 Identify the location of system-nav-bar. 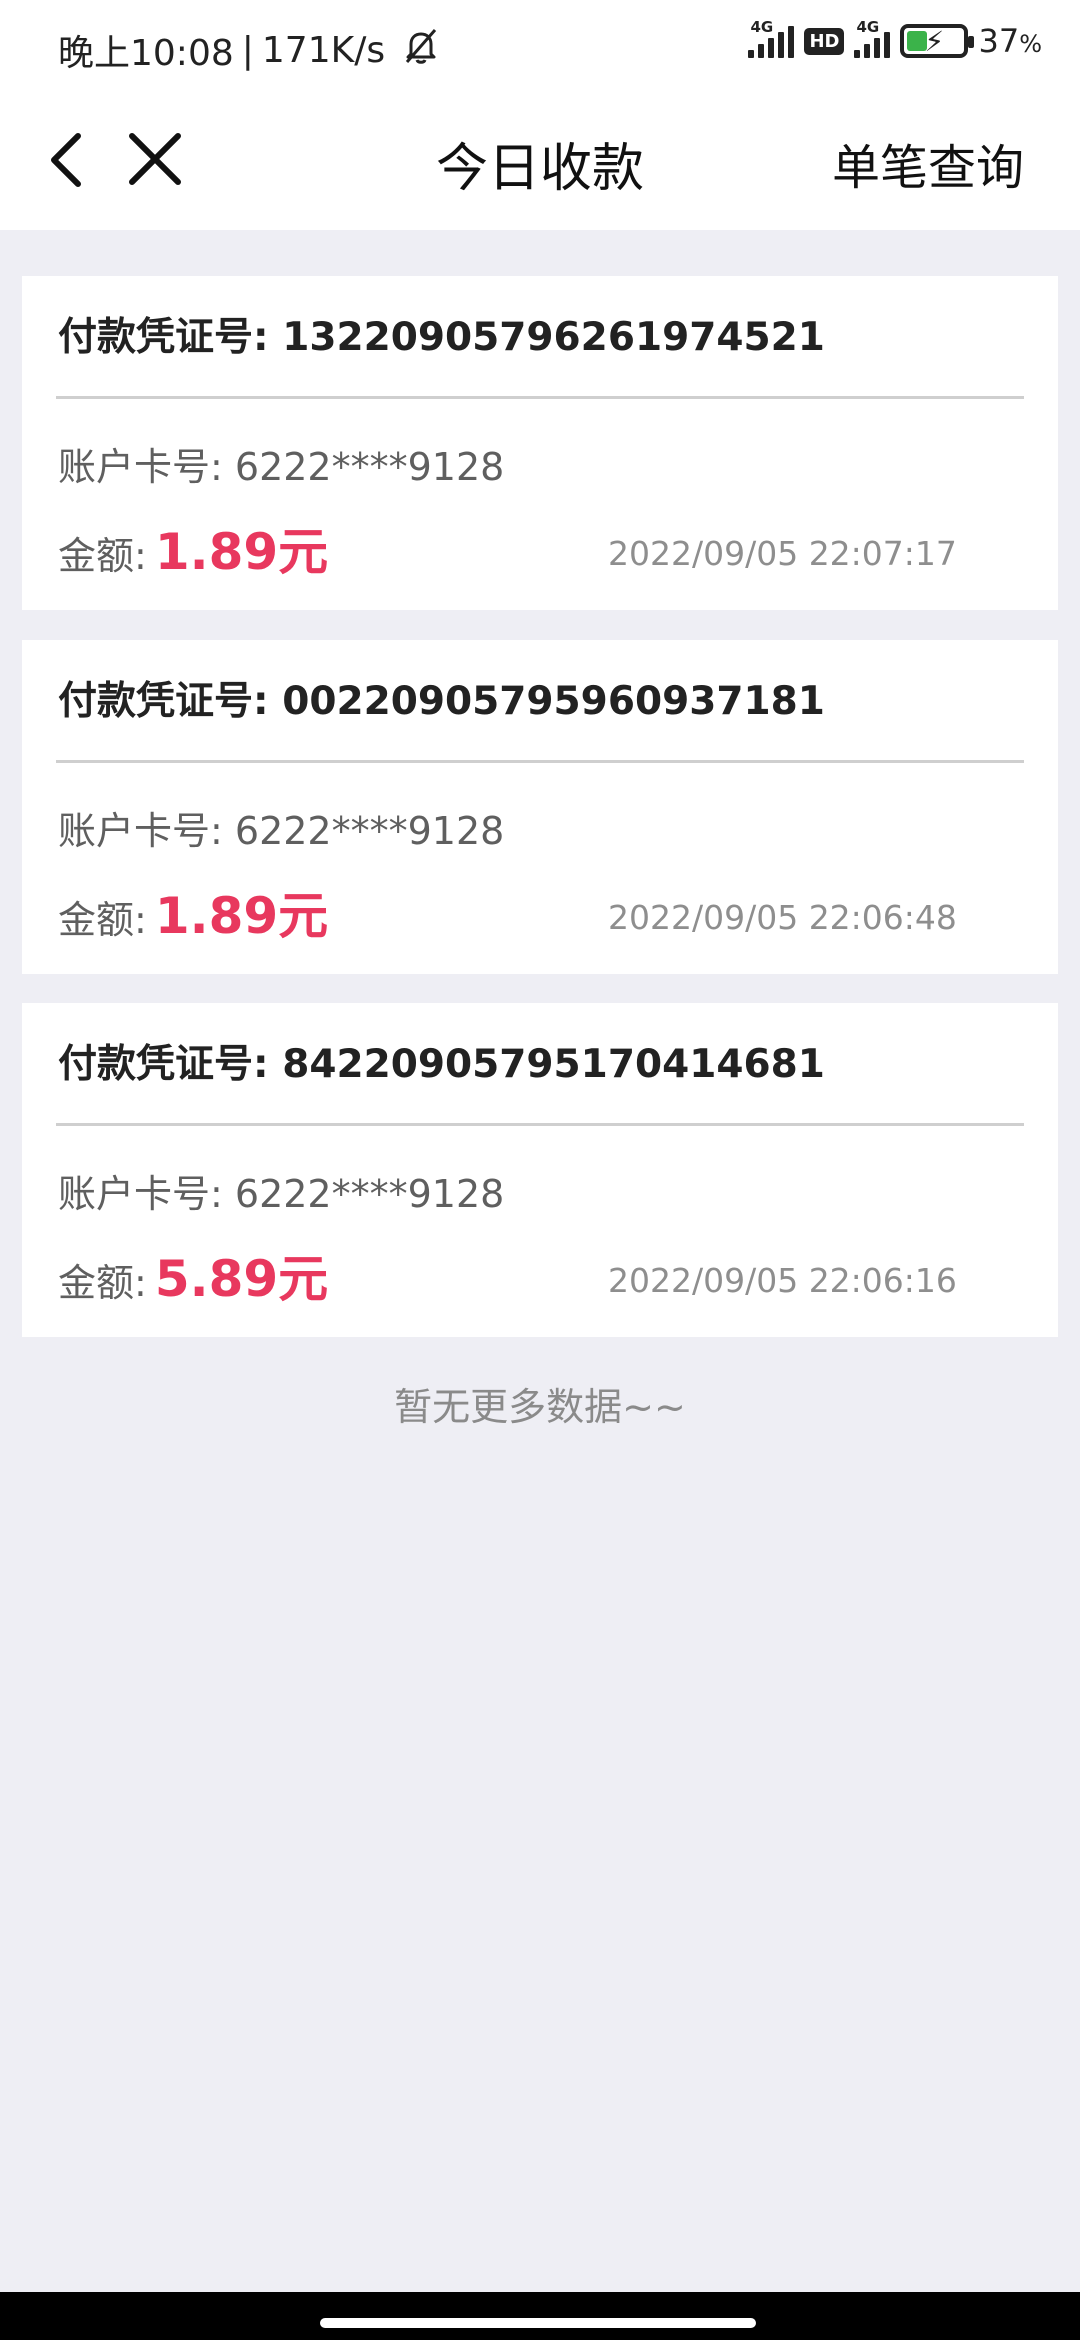
(540, 2316).